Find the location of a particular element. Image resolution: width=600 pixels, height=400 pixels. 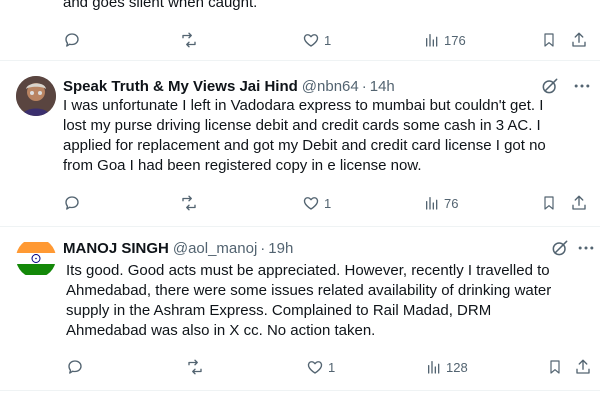

timestamp: 14h is located at coordinates (382, 86).